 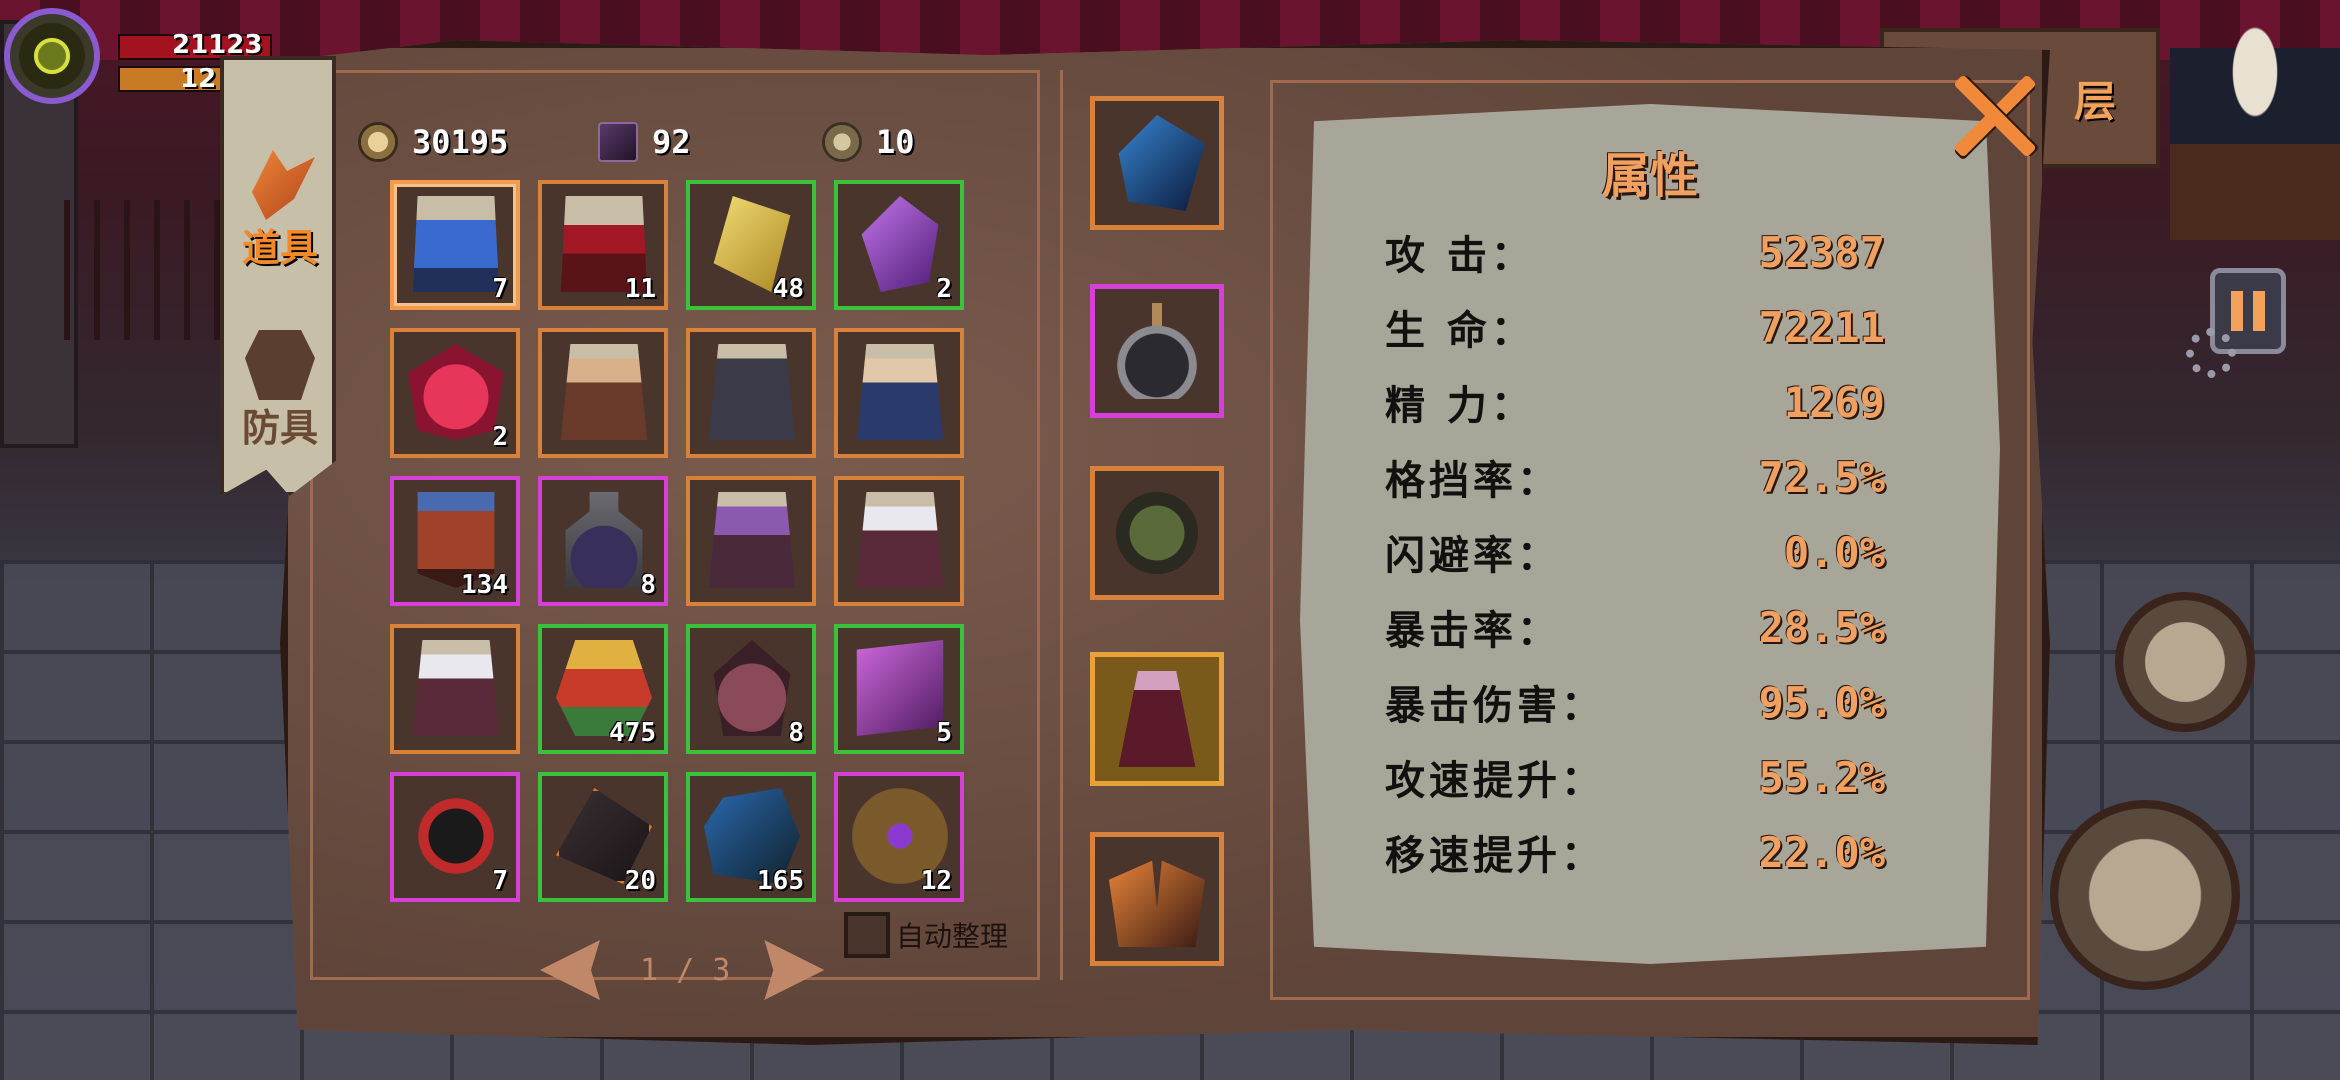 What do you see at coordinates (217, 45) in the screenshot?
I see `hp-value: 21123` at bounding box center [217, 45].